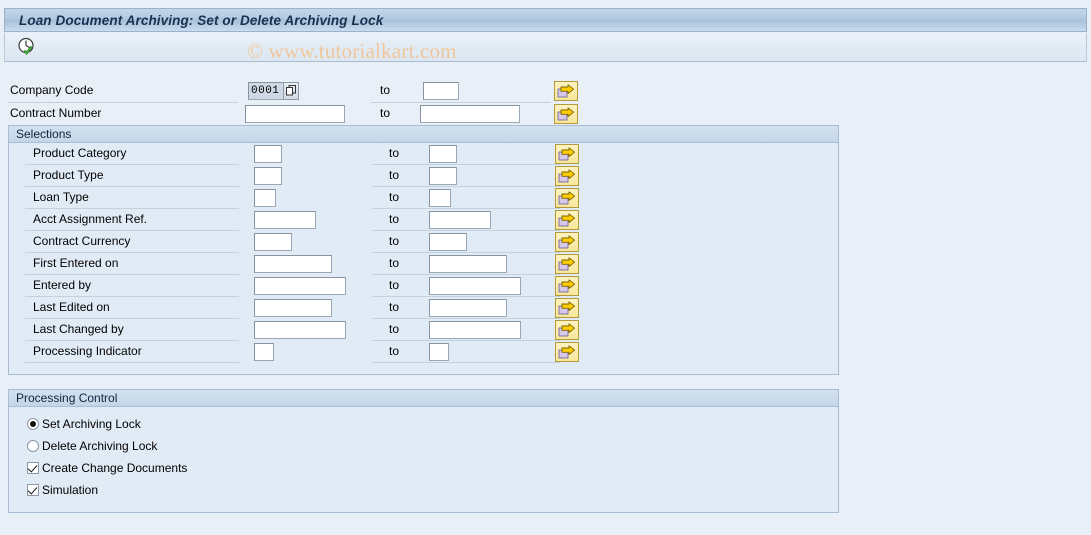 Image resolution: width=1091 pixels, height=535 pixels. I want to click on acct-assignment-ref-from-input, so click(285, 220).